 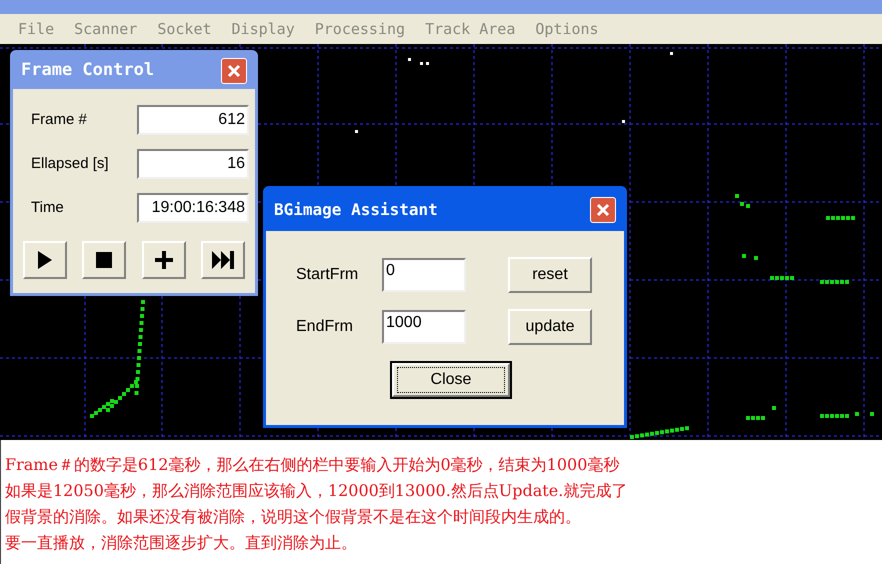 What do you see at coordinates (70, 164) in the screenshot?
I see `field-label: Ellapsed [s]` at bounding box center [70, 164].